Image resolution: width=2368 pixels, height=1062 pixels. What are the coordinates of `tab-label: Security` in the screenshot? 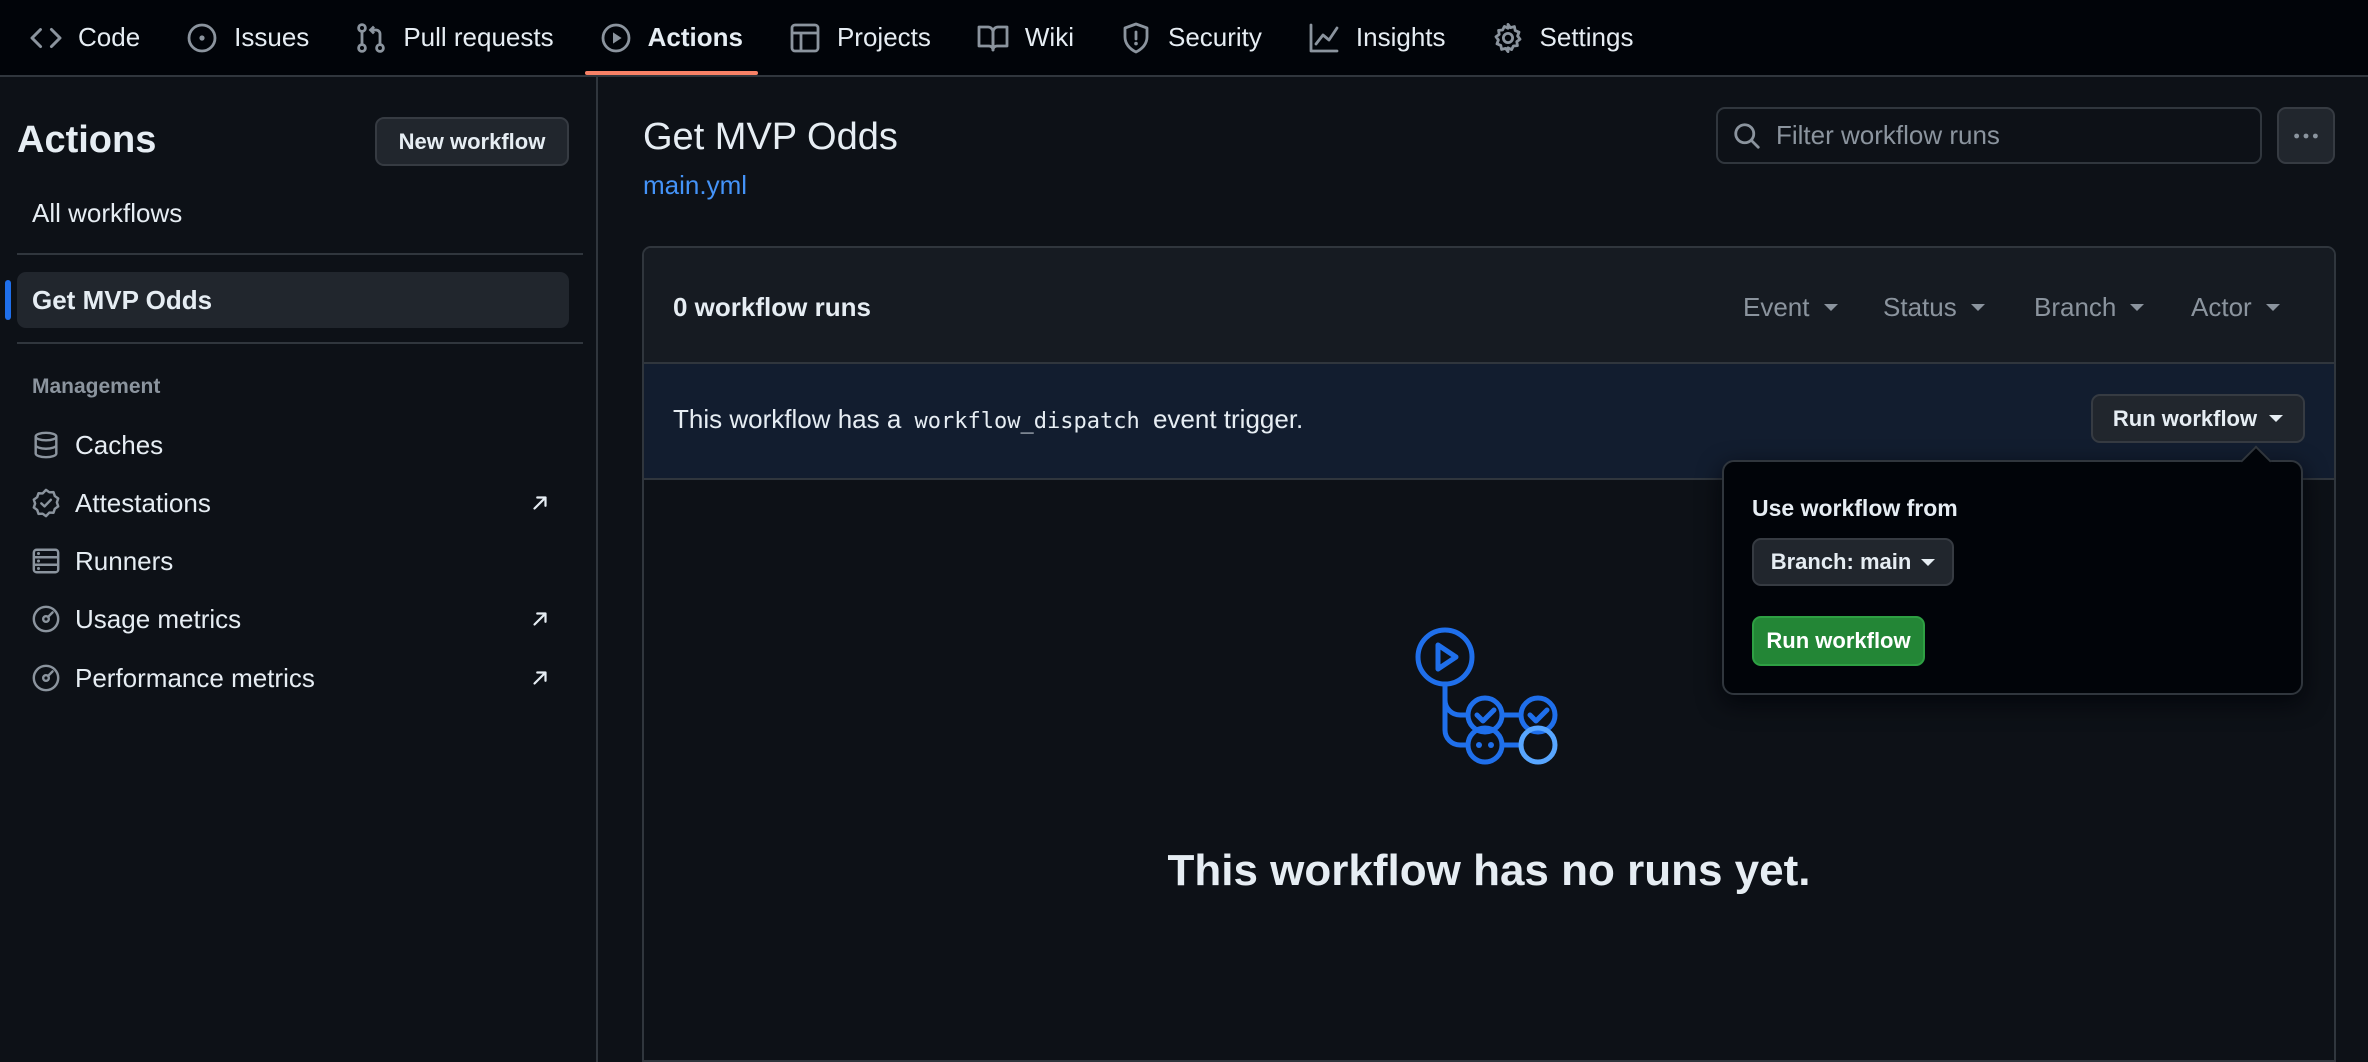 It's located at (1214, 37).